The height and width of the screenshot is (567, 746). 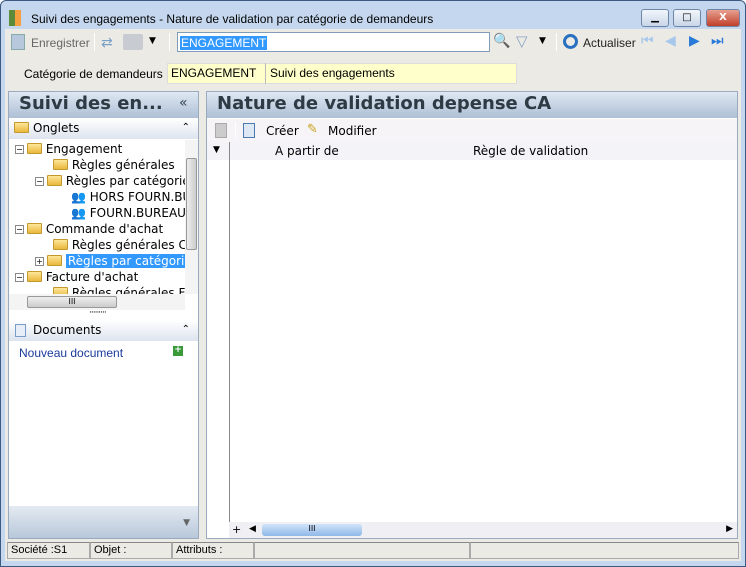 I want to click on close-button: X, so click(x=723, y=18).